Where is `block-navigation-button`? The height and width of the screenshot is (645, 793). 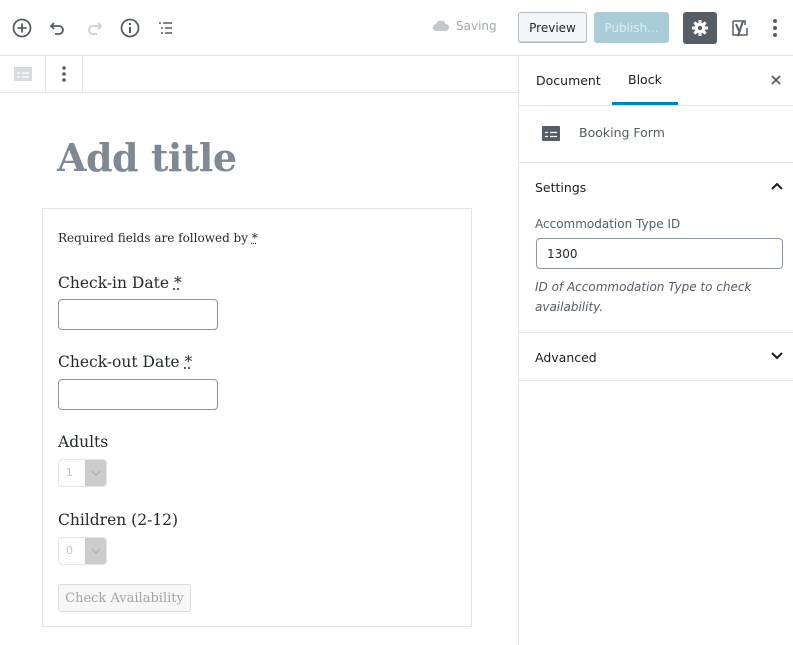
block-navigation-button is located at coordinates (166, 28).